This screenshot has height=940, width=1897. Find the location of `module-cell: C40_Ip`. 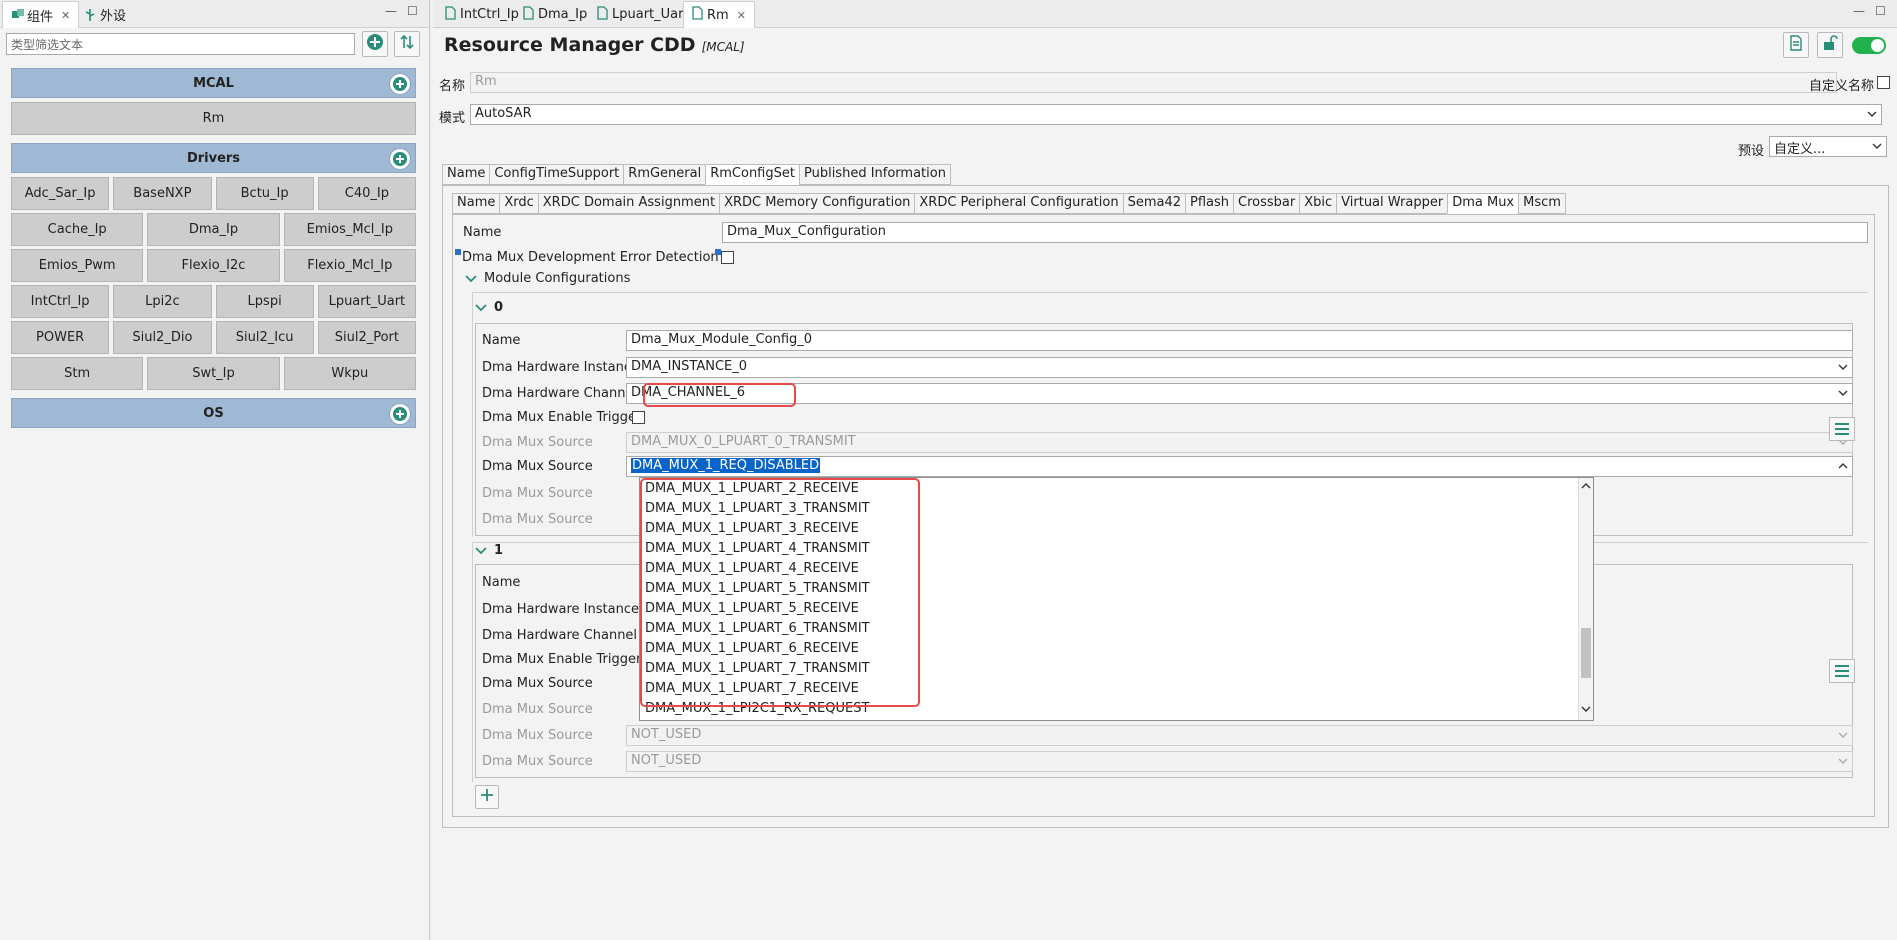

module-cell: C40_Ip is located at coordinates (366, 193).